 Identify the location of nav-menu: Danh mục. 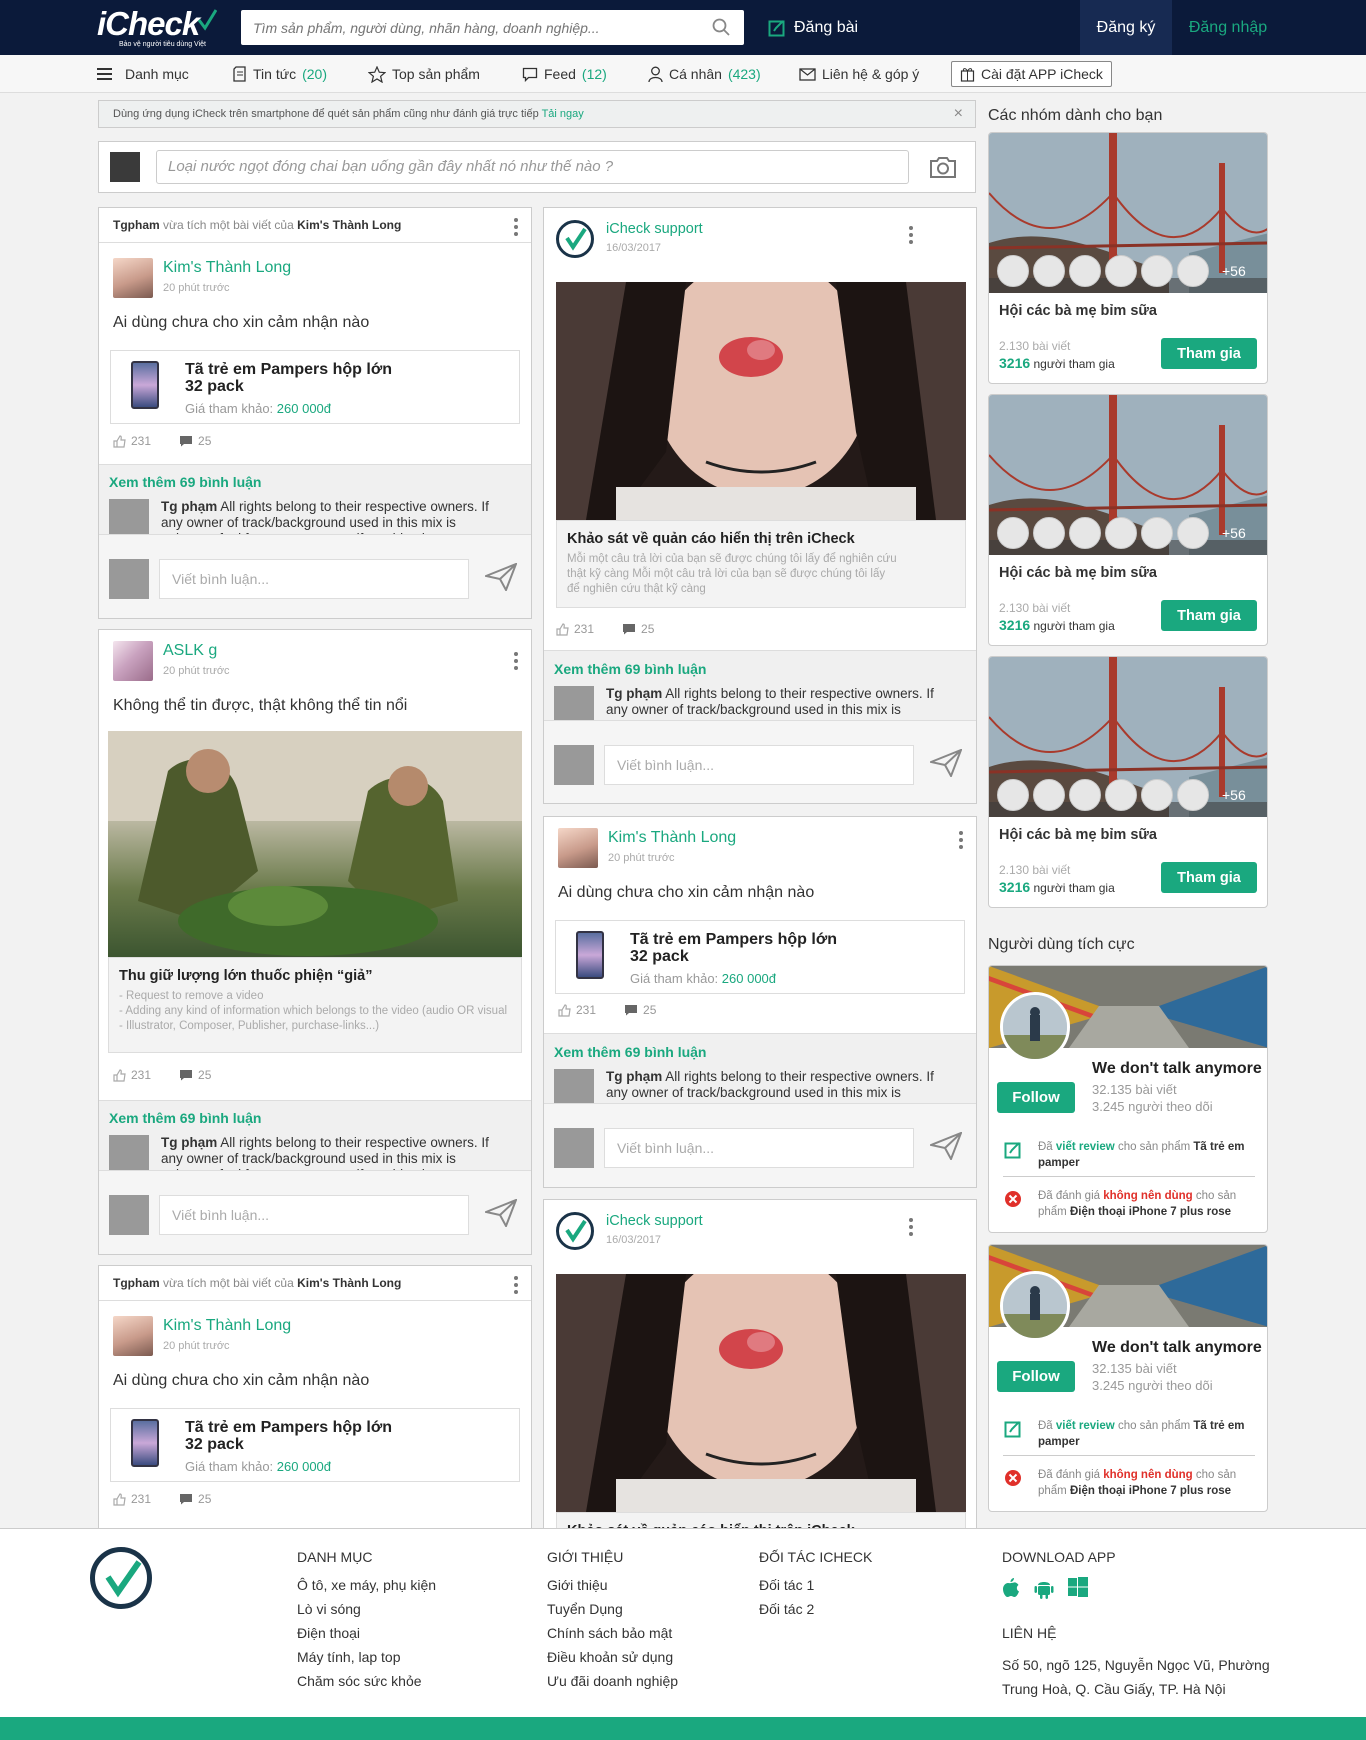
(143, 74).